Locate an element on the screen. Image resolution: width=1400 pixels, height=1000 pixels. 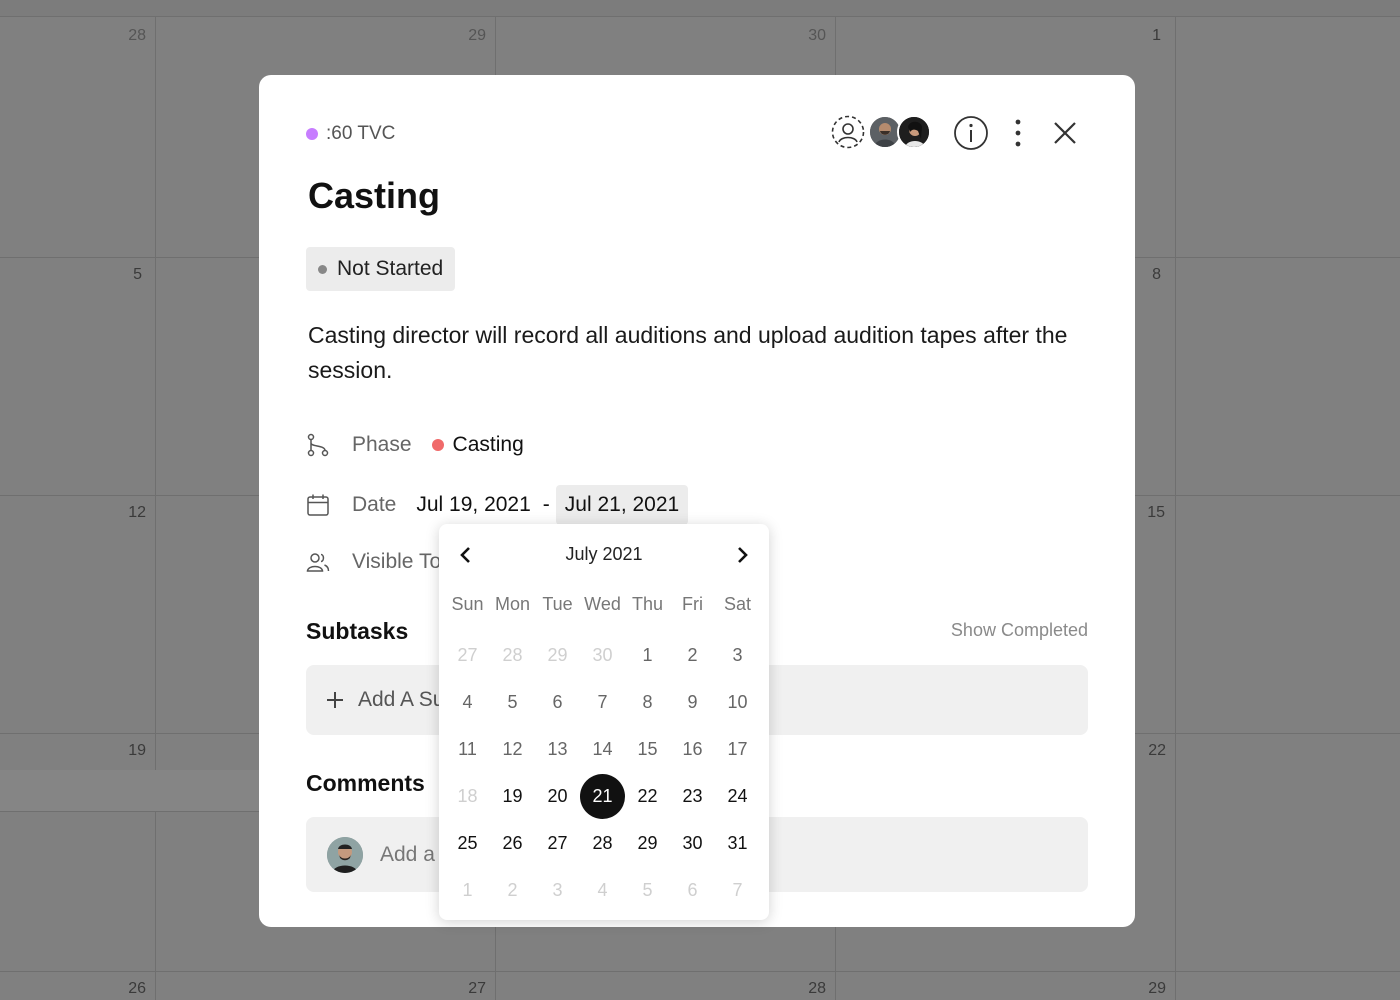
calendar-icon is located at coordinates (318, 505).